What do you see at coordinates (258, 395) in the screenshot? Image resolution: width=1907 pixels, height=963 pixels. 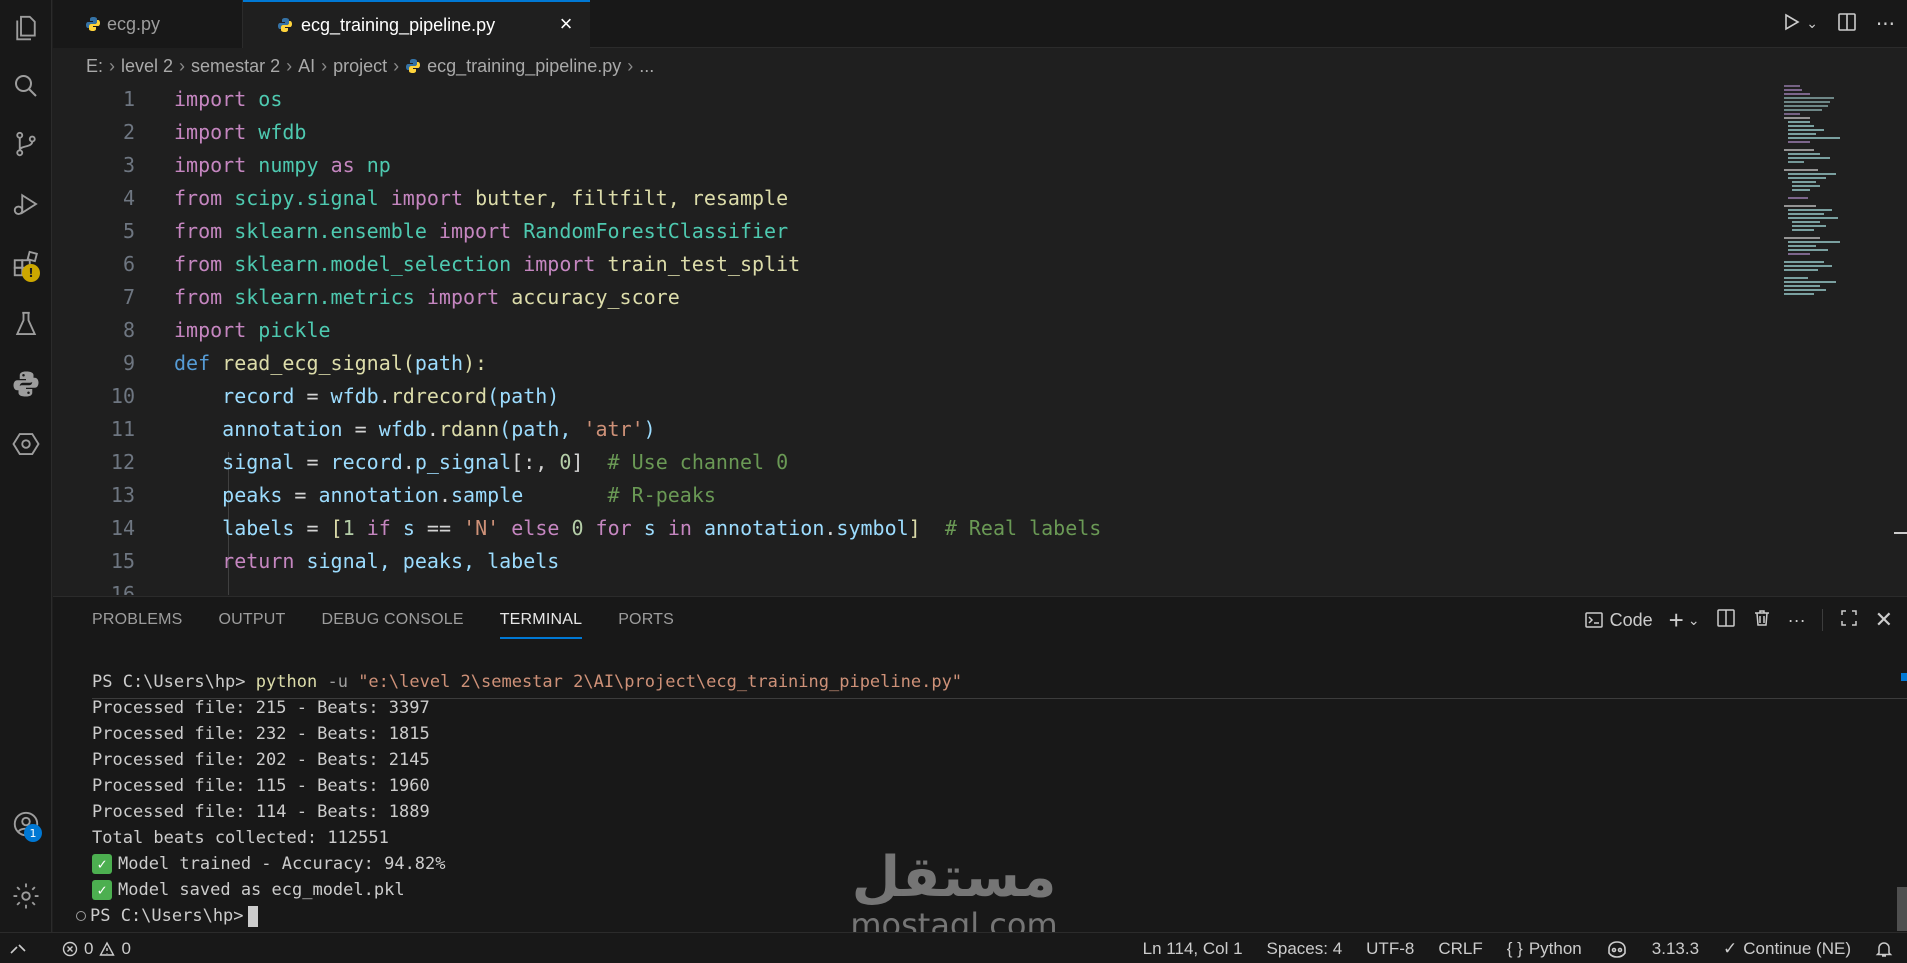 I see `token: record` at bounding box center [258, 395].